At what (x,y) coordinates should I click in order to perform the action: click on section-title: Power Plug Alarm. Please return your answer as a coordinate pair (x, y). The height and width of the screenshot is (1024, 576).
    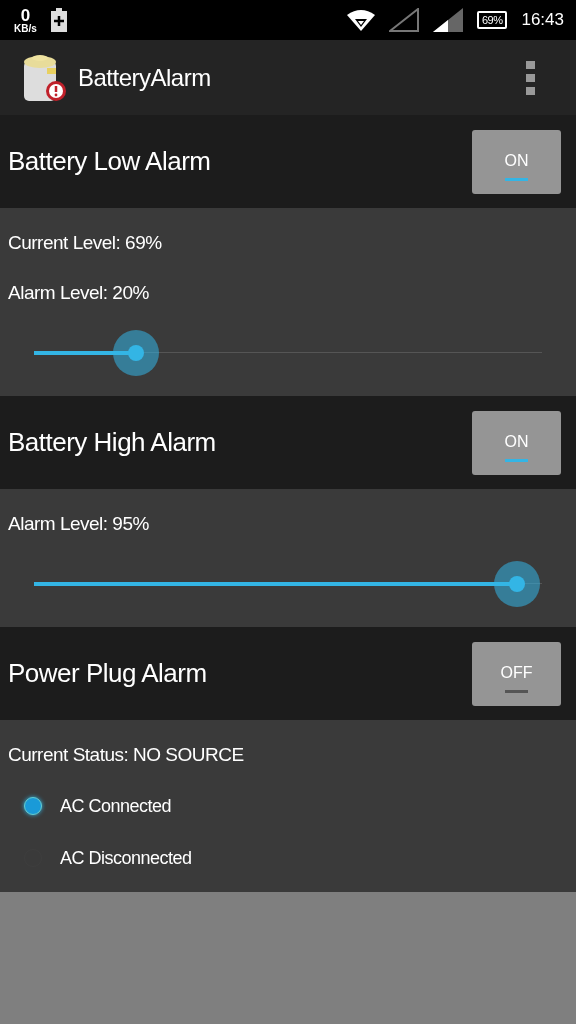
    Looking at the image, I should click on (108, 673).